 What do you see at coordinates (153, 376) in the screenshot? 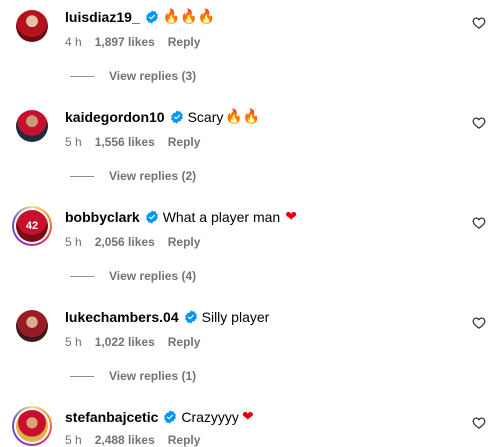
I see `view-replies-label: View replies (1)` at bounding box center [153, 376].